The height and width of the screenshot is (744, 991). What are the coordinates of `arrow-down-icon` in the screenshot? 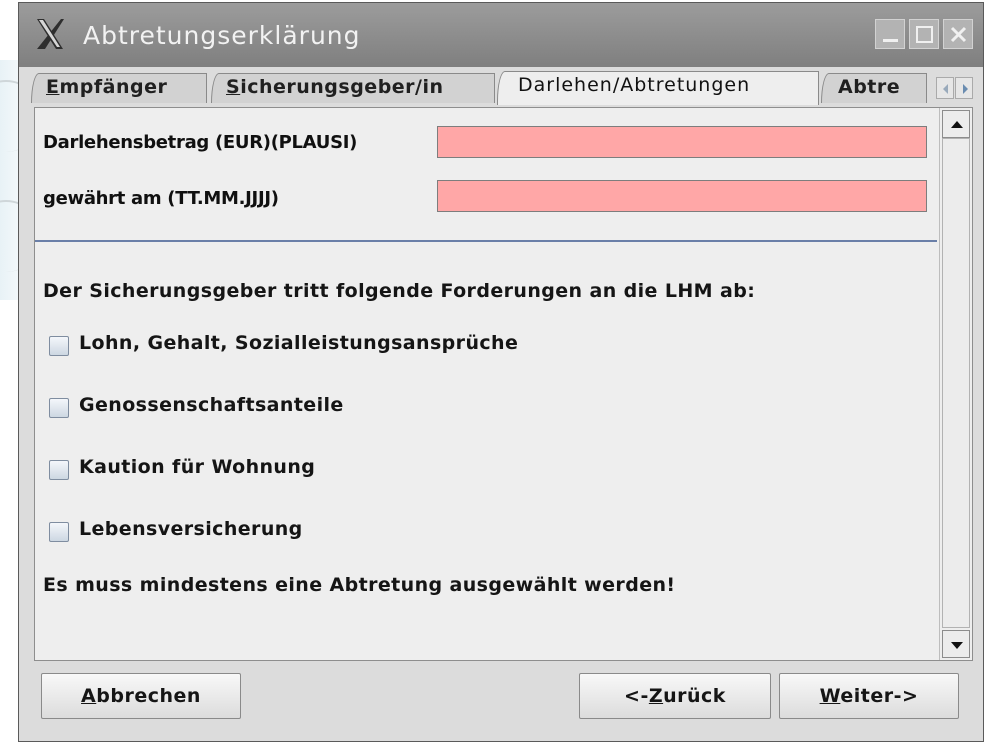 It's located at (957, 645).